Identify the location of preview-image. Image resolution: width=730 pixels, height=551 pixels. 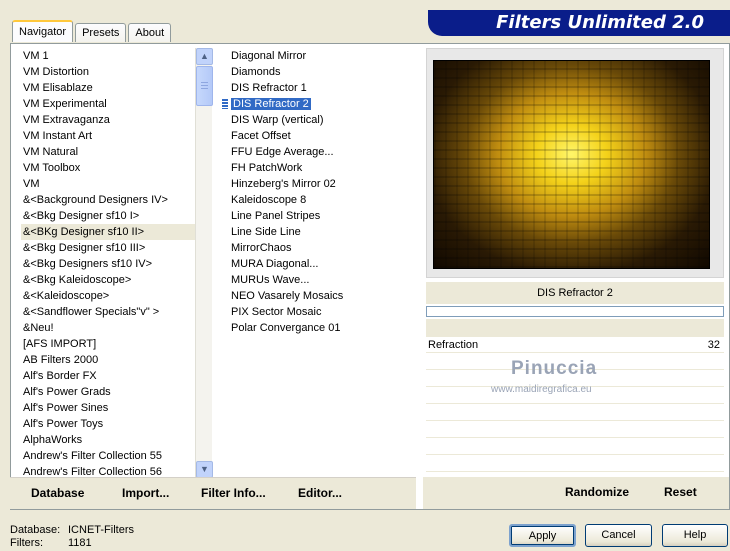
(571, 164).